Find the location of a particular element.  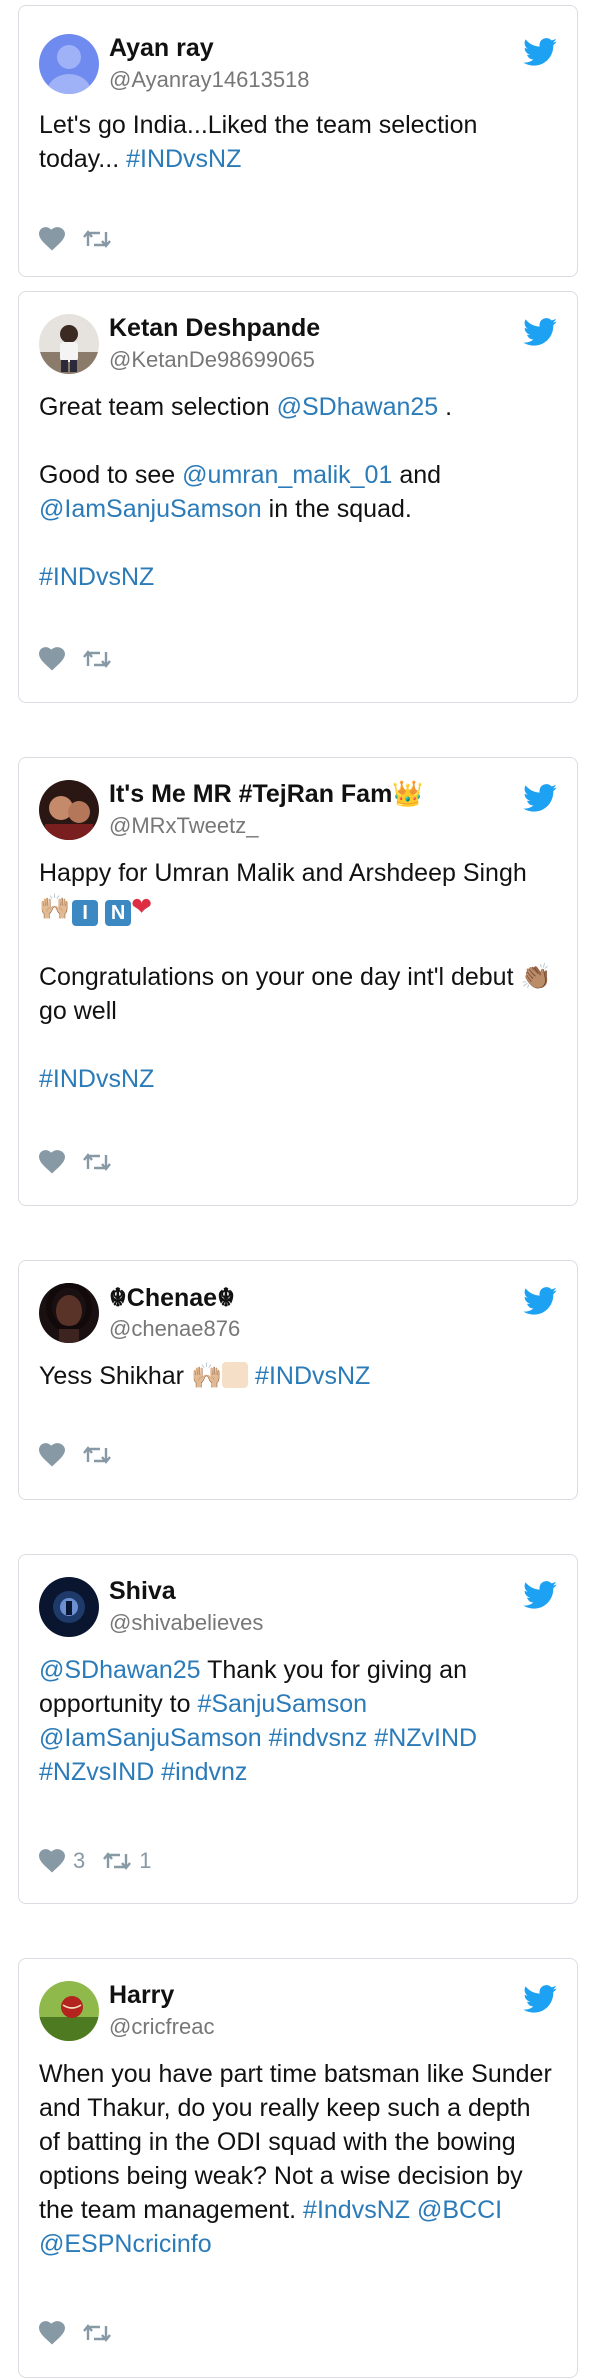

author-name: ☬Chenae☬ is located at coordinates (172, 1298).